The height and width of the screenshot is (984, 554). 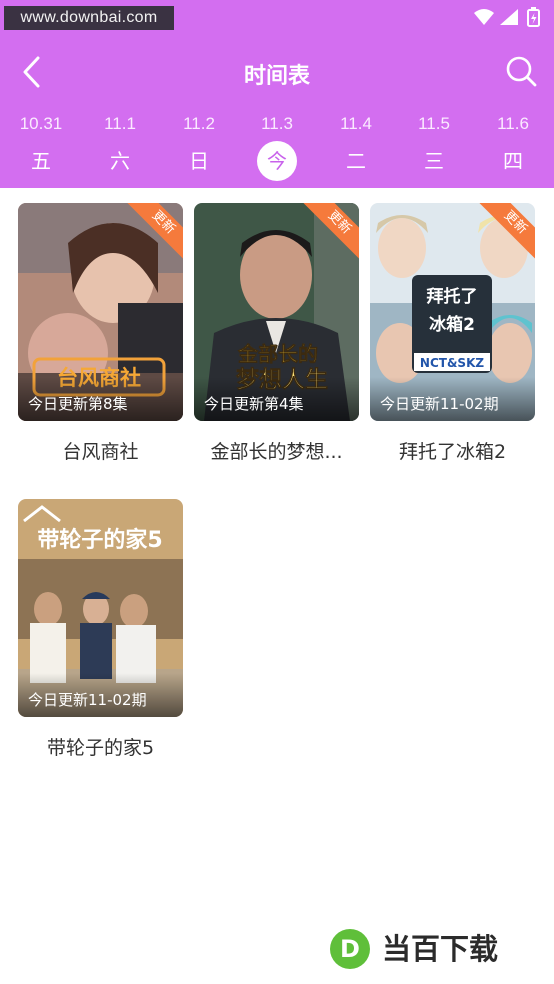 I want to click on weekday-label: 六, so click(x=120, y=161).